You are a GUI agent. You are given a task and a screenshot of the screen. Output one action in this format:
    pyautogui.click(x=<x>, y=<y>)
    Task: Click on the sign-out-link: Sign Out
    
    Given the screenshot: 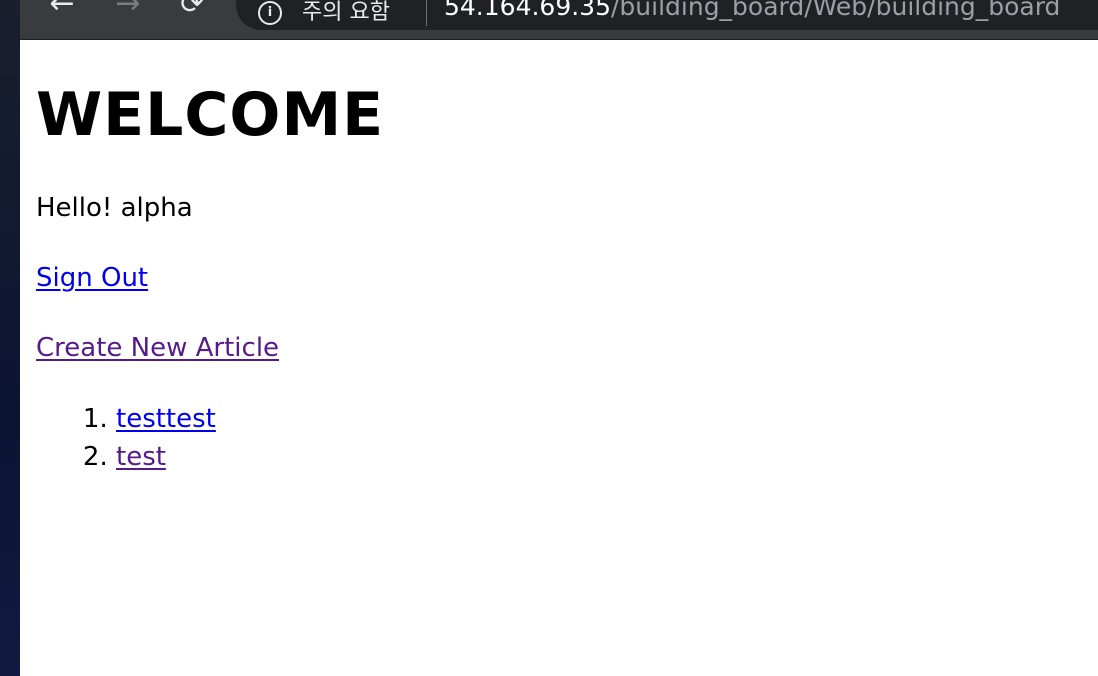 What is the action you would take?
    pyautogui.click(x=92, y=278)
    